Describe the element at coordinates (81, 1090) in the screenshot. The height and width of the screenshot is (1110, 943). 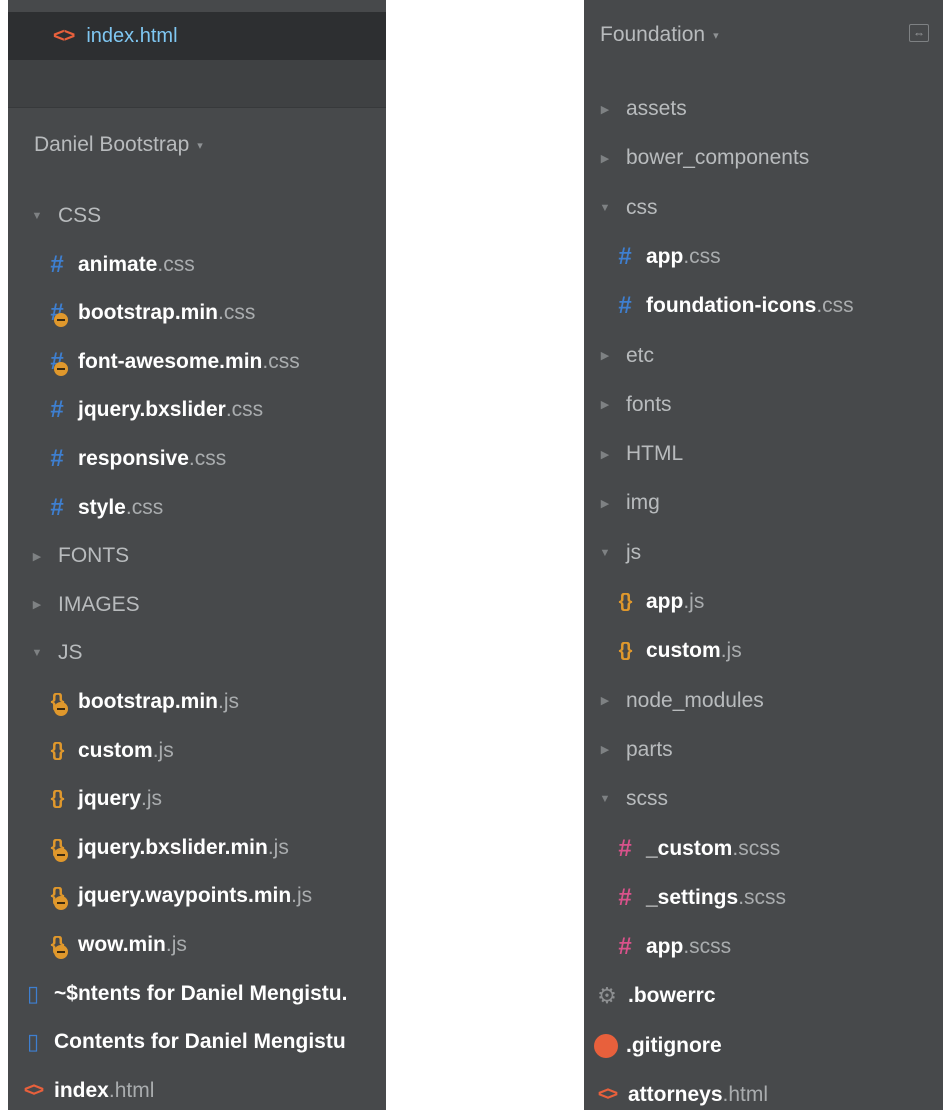
I see `file-basename: index` at that location.